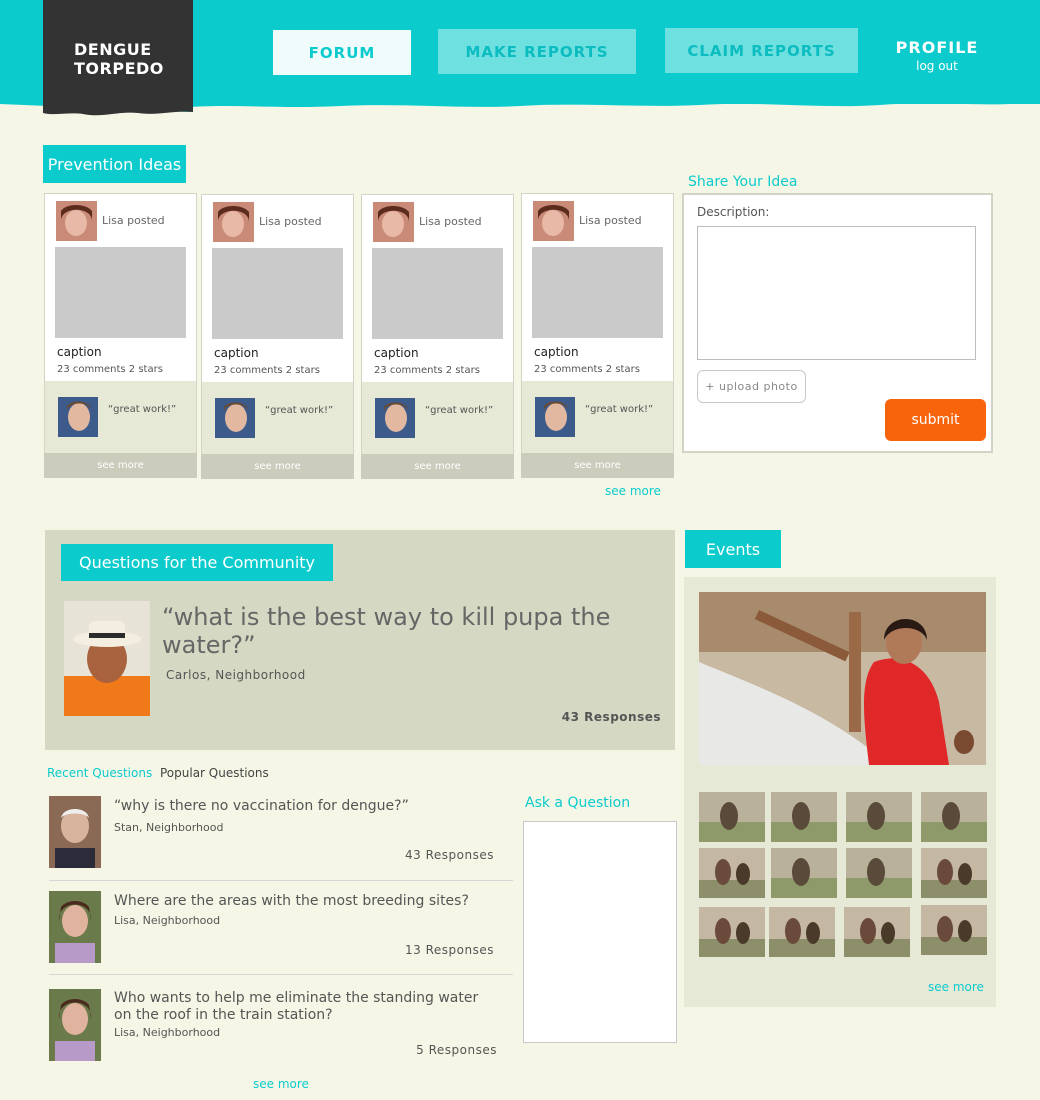 The height and width of the screenshot is (1100, 1040). I want to click on events-title: Events, so click(733, 549).